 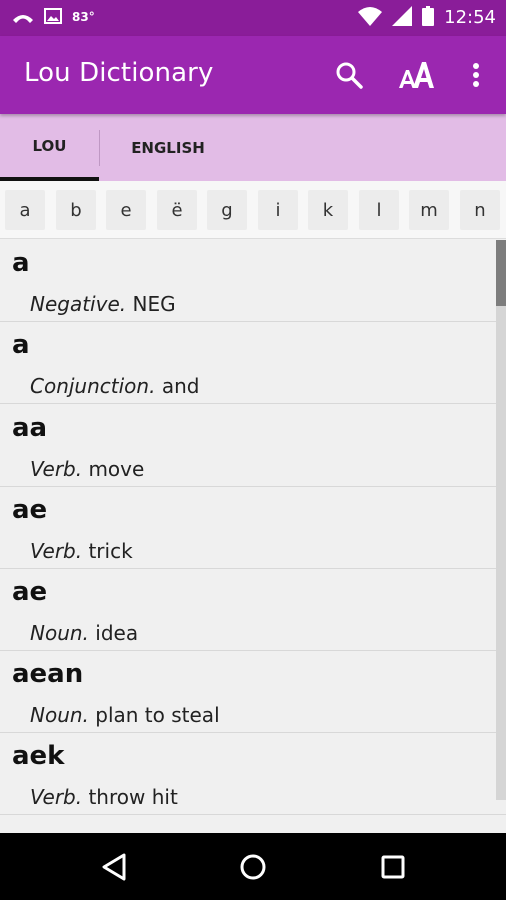 I want to click on font-size-icon, so click(x=416, y=75).